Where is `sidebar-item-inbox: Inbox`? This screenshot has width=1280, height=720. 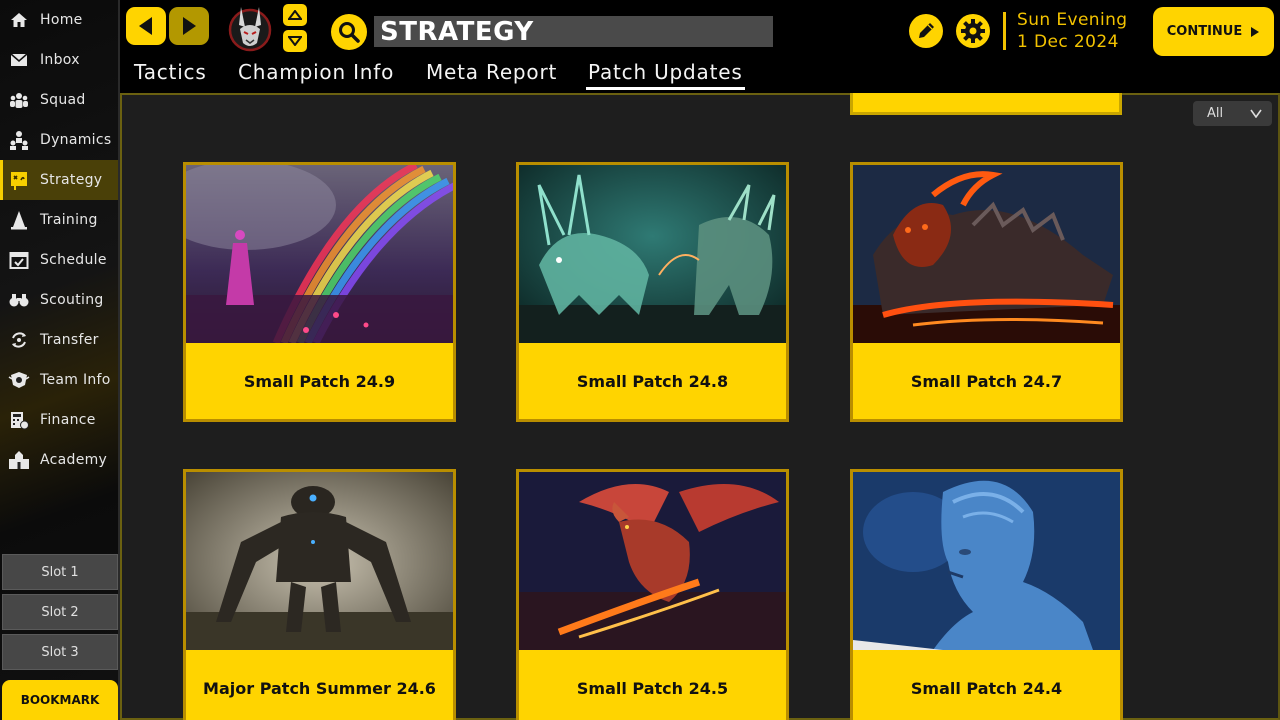
sidebar-item-inbox: Inbox is located at coordinates (59, 60).